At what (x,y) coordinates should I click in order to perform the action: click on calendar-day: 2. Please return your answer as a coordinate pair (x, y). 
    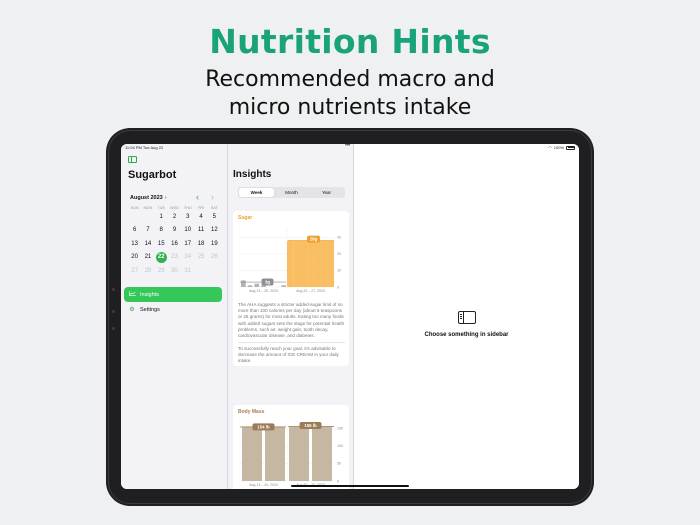
    Looking at the image, I should click on (174, 217).